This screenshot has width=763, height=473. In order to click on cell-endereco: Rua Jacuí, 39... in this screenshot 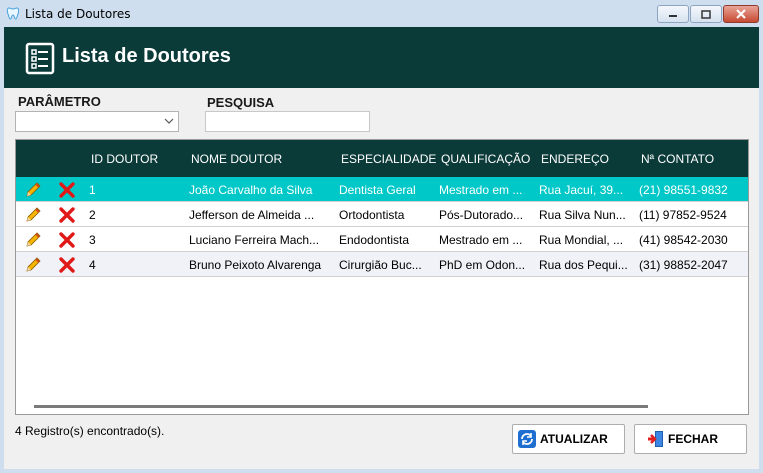, I will do `click(581, 190)`.